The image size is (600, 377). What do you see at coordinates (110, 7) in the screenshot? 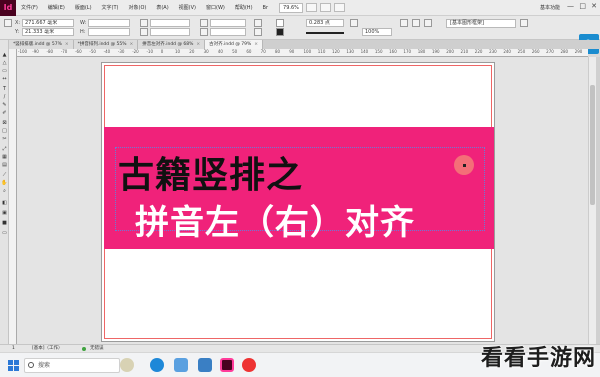
I see `menu-type: 文字(T)` at bounding box center [110, 7].